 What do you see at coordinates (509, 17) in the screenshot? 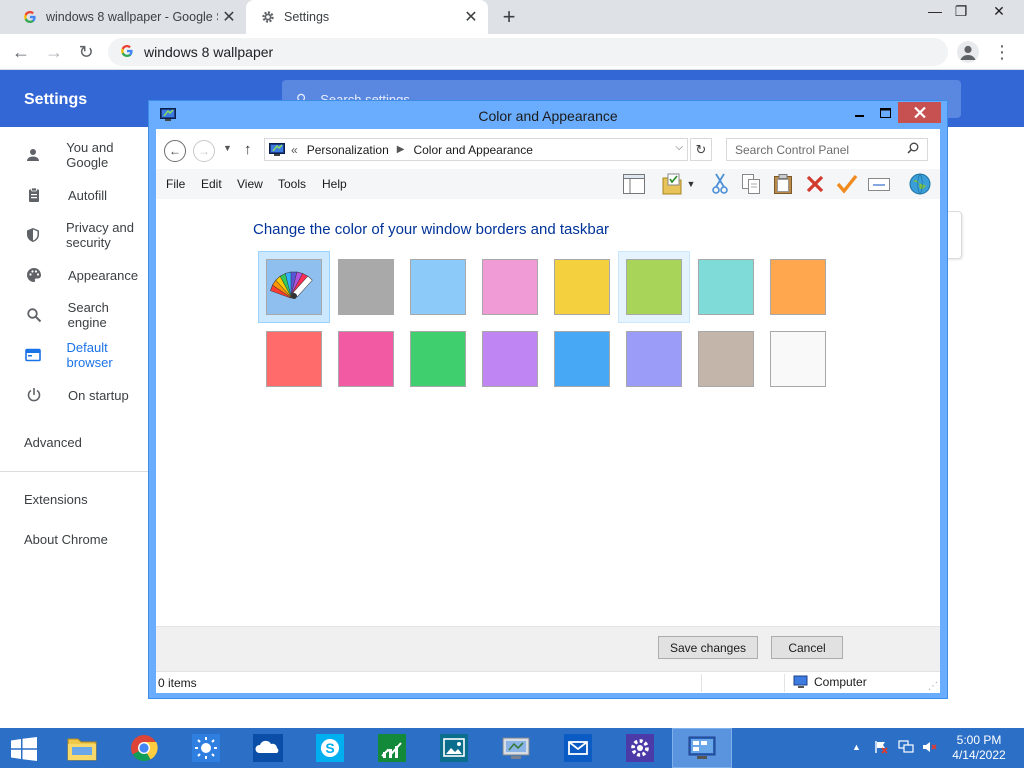
I see `new-tab-button: +` at bounding box center [509, 17].